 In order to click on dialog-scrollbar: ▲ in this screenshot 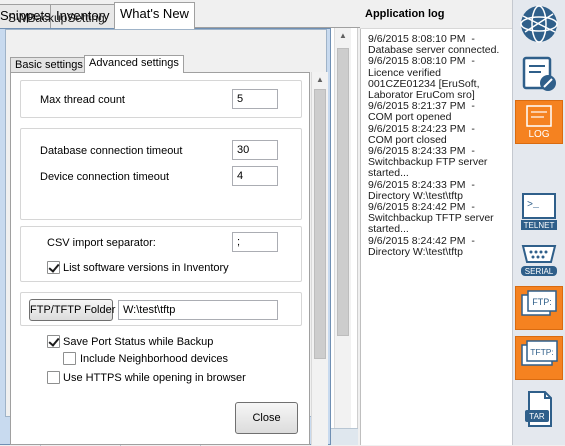, I will do `click(319, 258)`.